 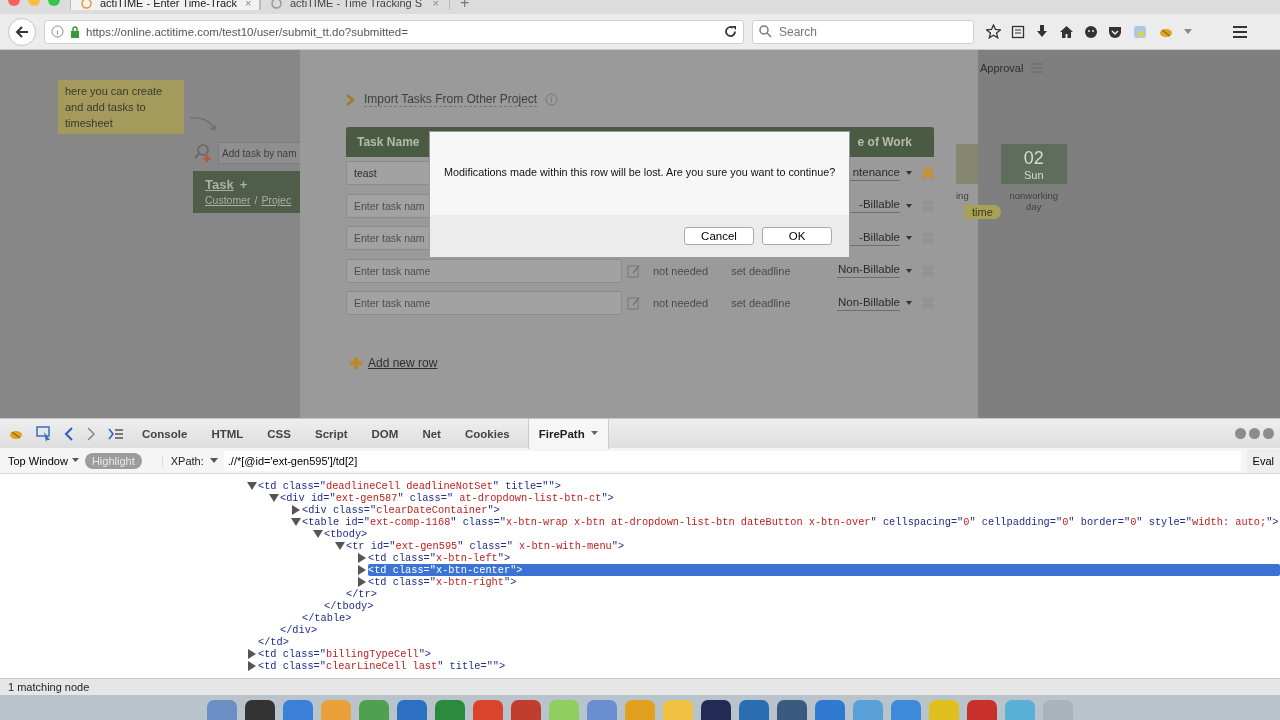 What do you see at coordinates (963, 195) in the screenshot?
I see `day-note: ing` at bounding box center [963, 195].